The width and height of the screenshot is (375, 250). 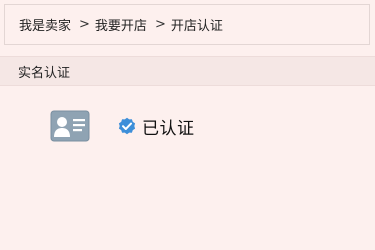 I want to click on verification-status-text: 已认证, so click(x=168, y=128).